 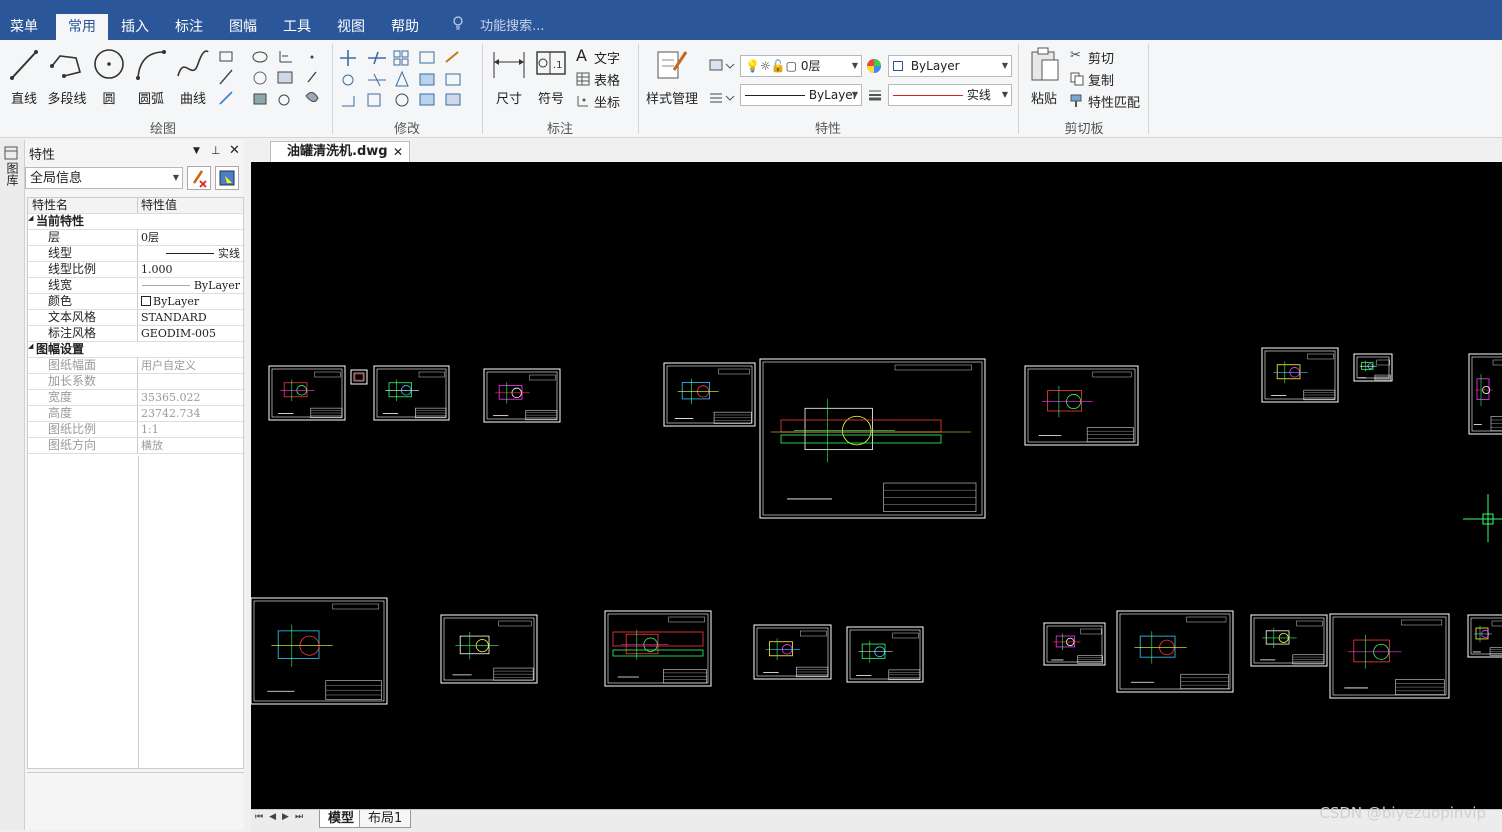 I want to click on dimension-button: 尺寸, so click(x=509, y=79).